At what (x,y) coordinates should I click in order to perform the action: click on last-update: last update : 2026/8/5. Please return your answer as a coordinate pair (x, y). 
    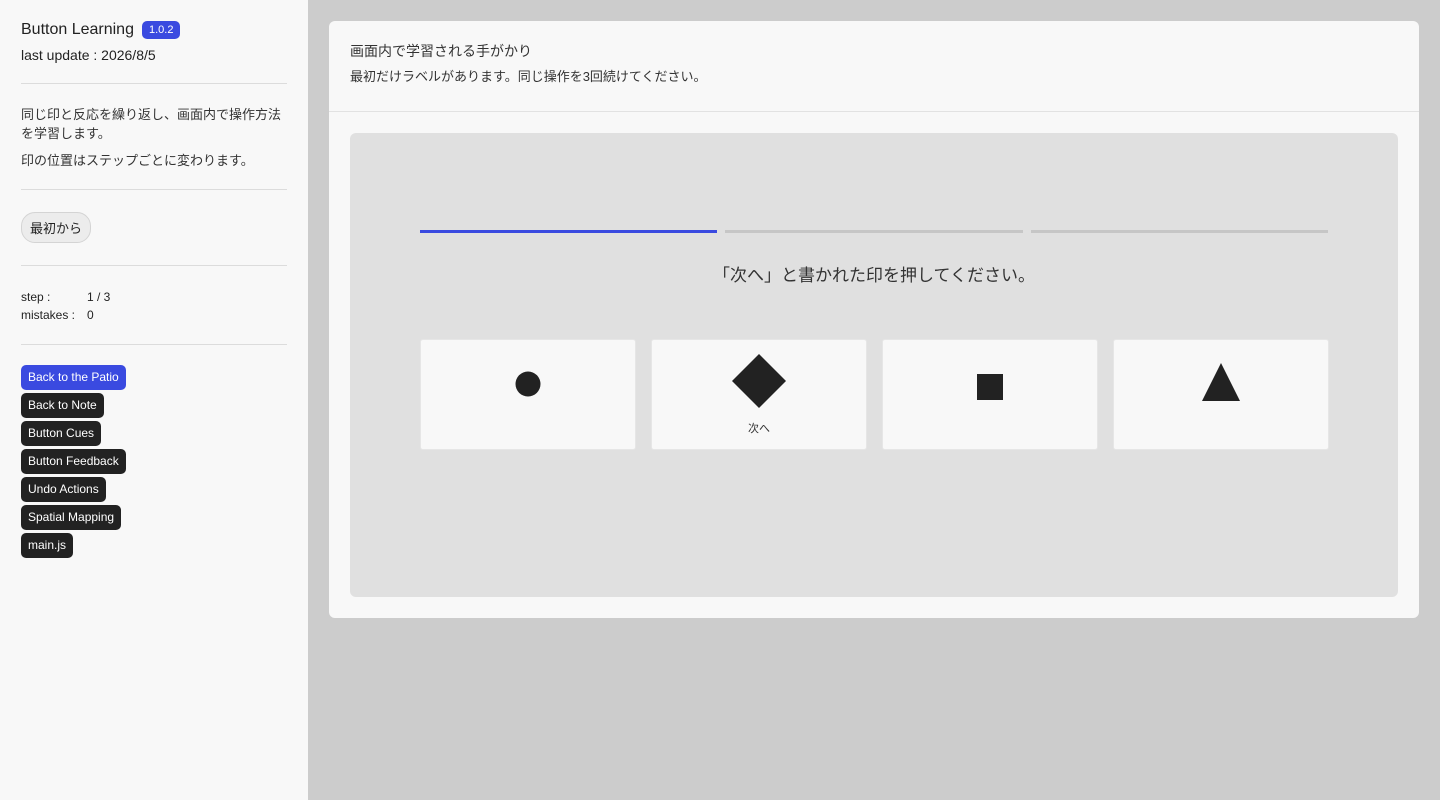
    Looking at the image, I should click on (88, 55).